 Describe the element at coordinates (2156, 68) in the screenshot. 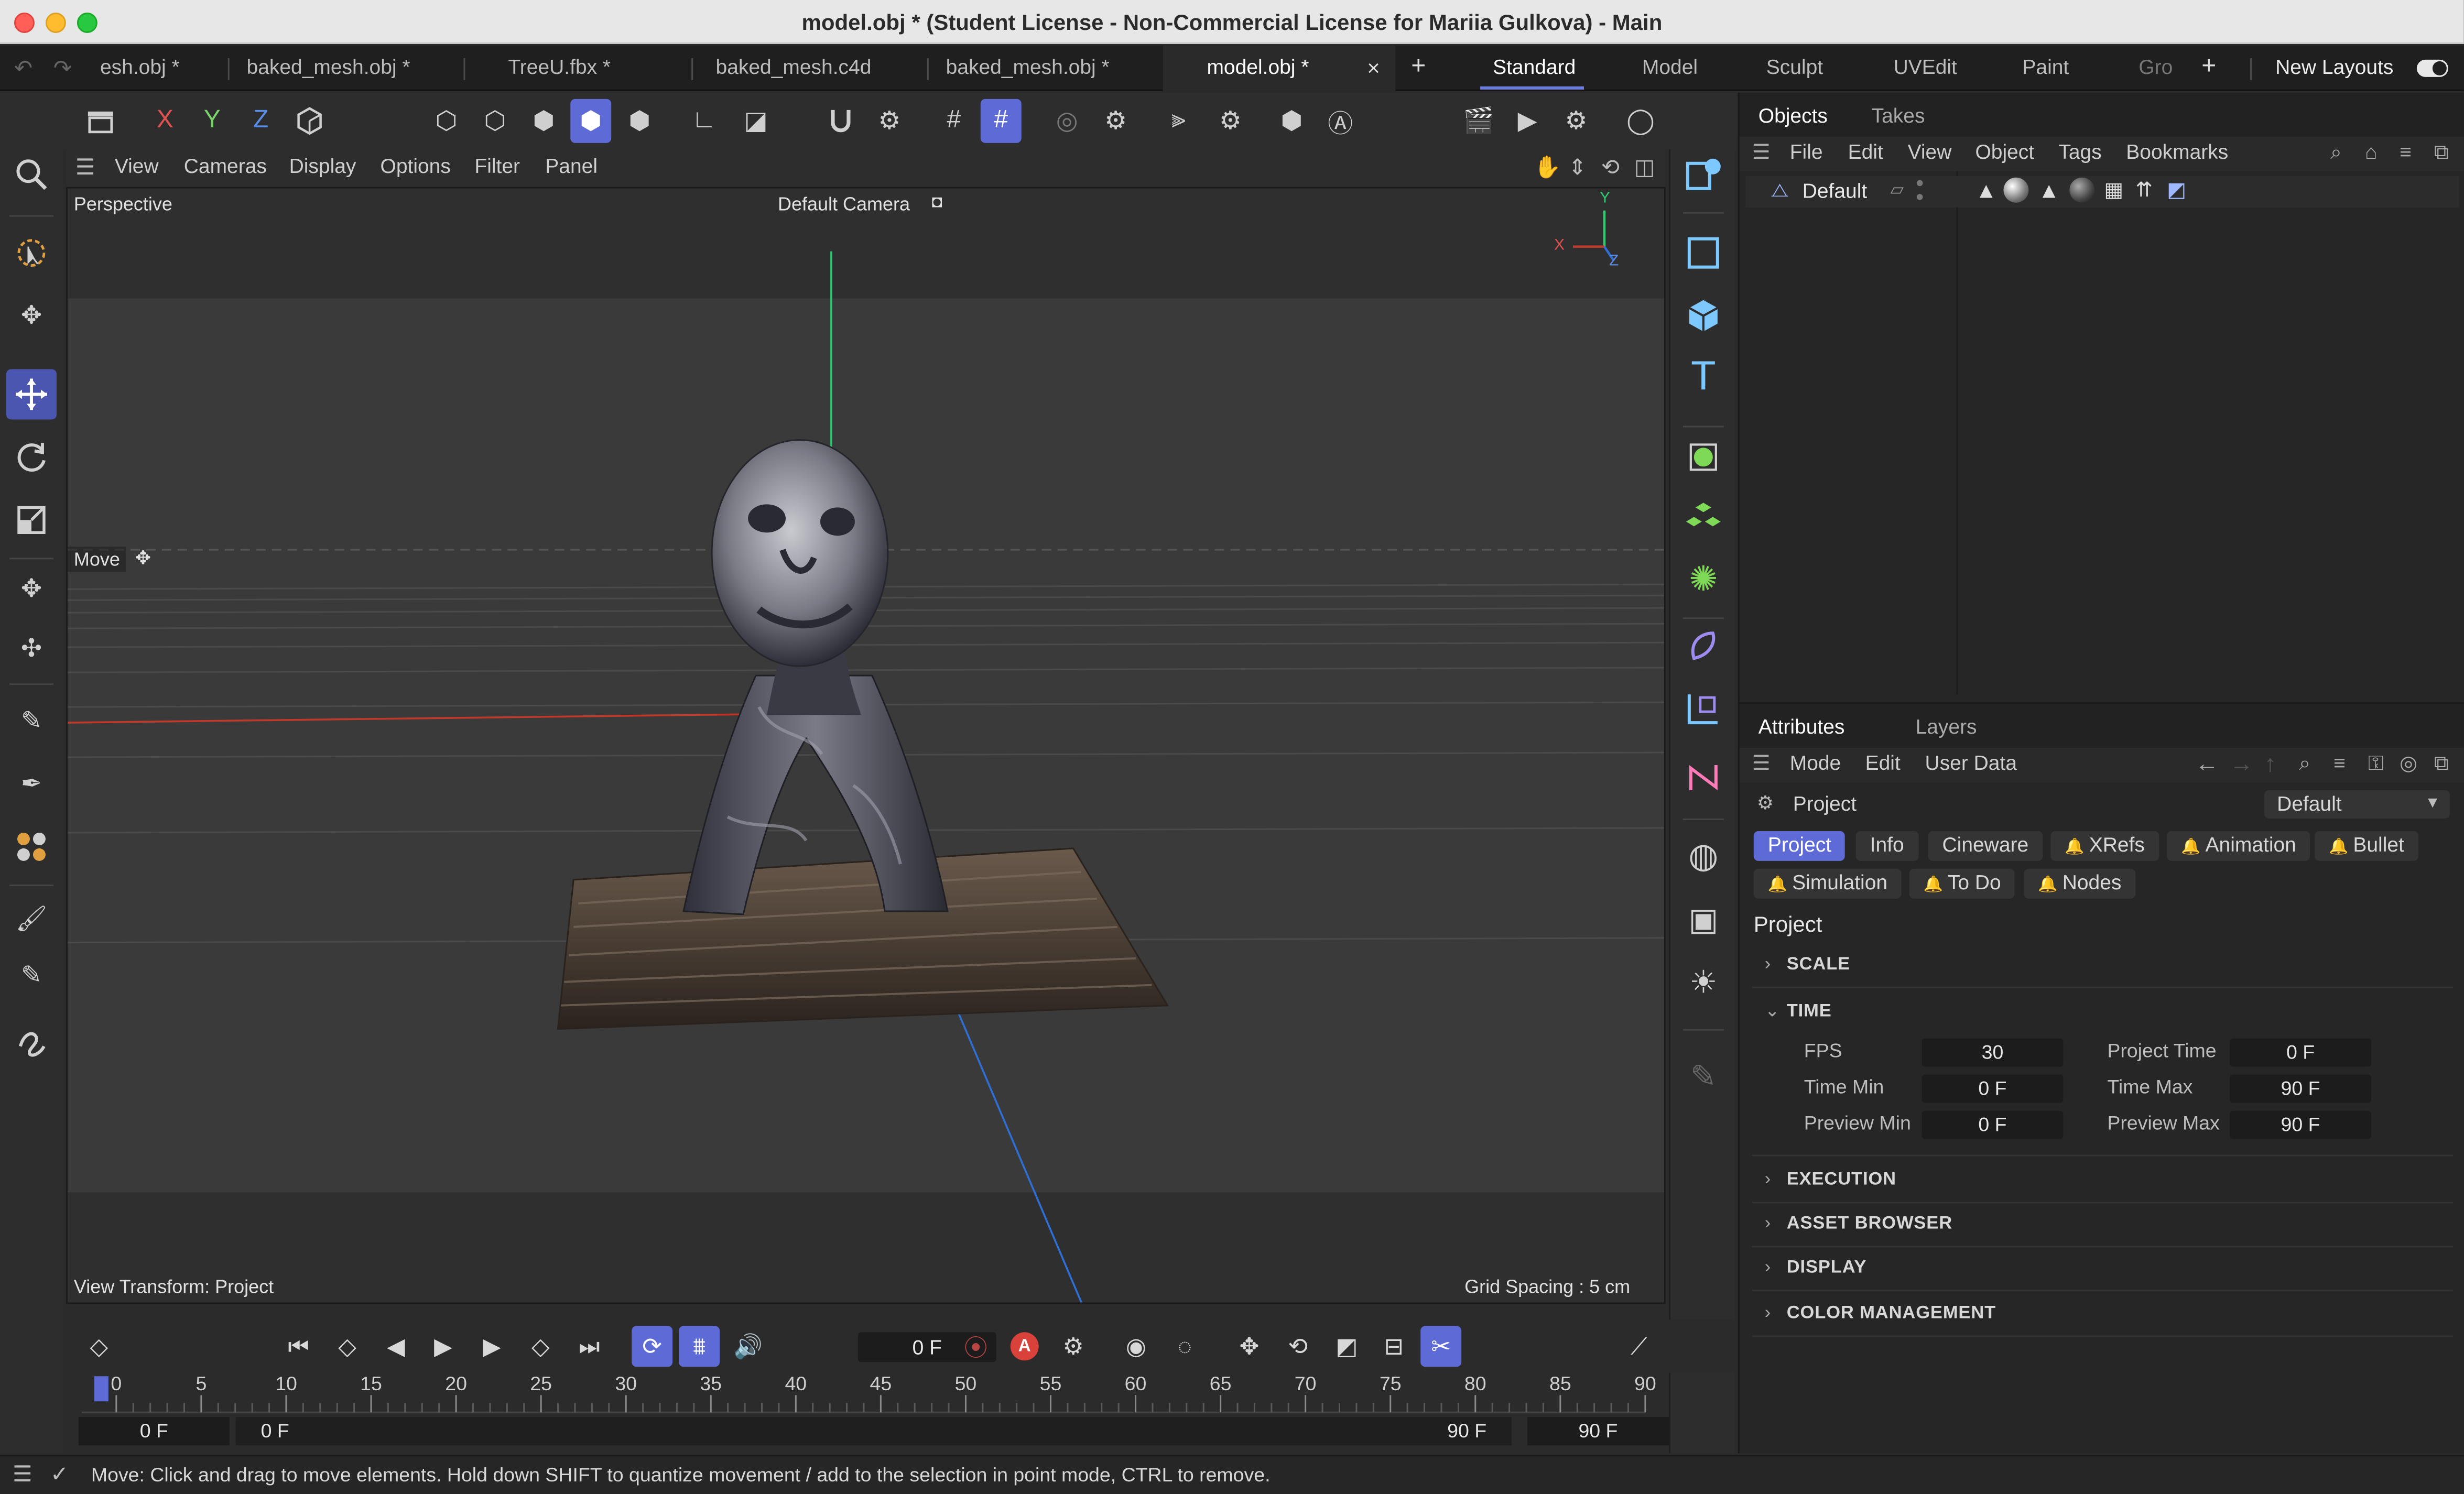

I see `layout-tab-gro: Gro` at that location.